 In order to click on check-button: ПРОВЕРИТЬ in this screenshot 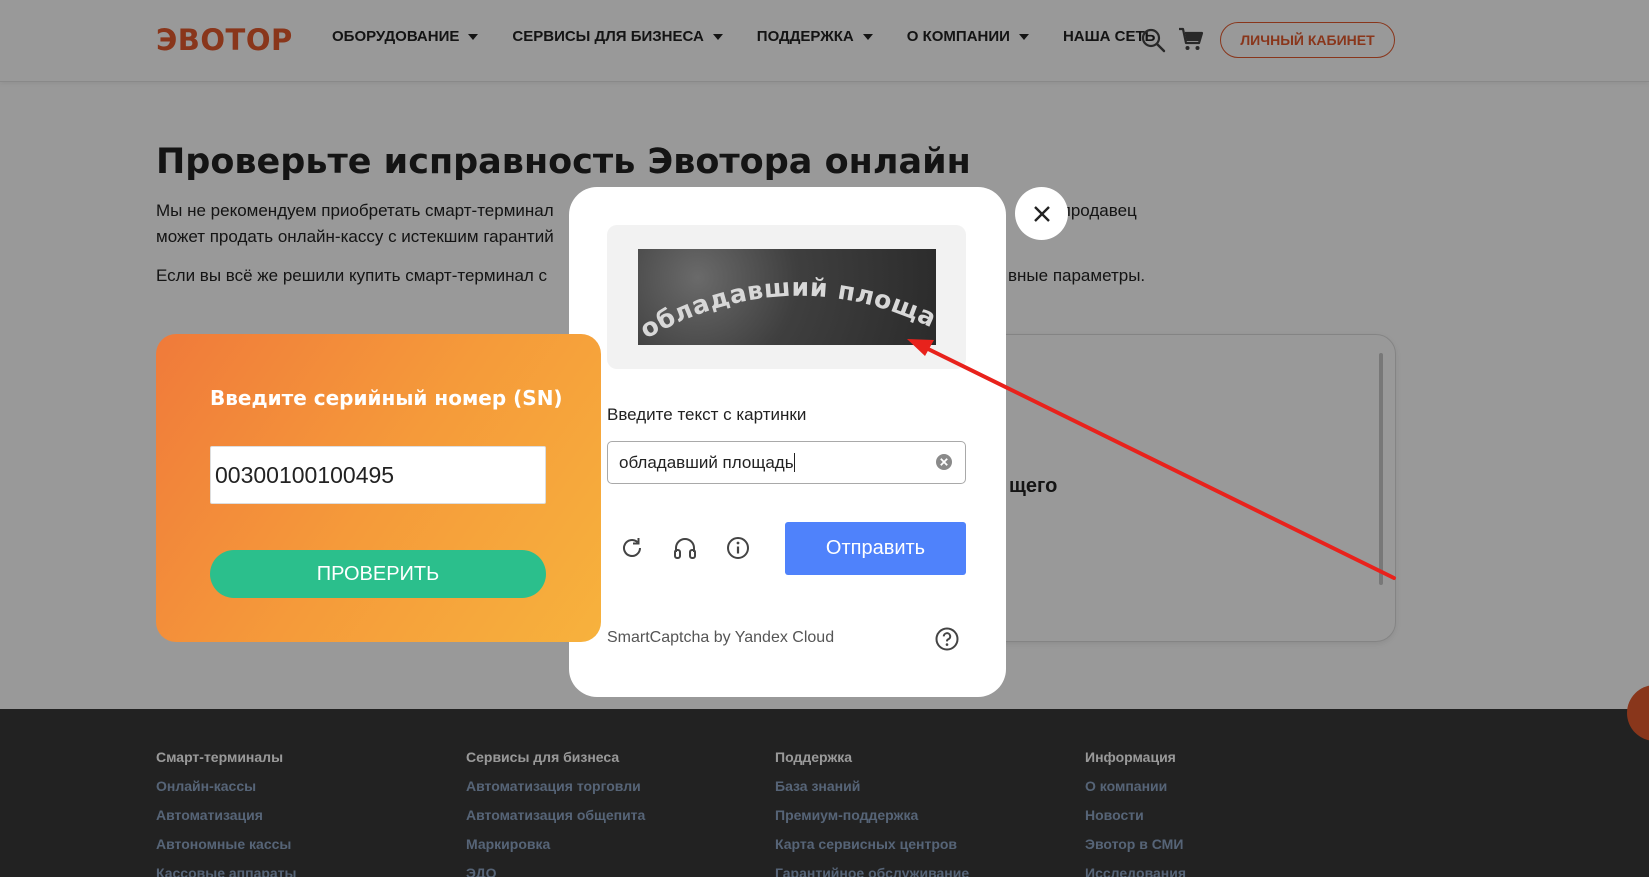, I will do `click(378, 574)`.